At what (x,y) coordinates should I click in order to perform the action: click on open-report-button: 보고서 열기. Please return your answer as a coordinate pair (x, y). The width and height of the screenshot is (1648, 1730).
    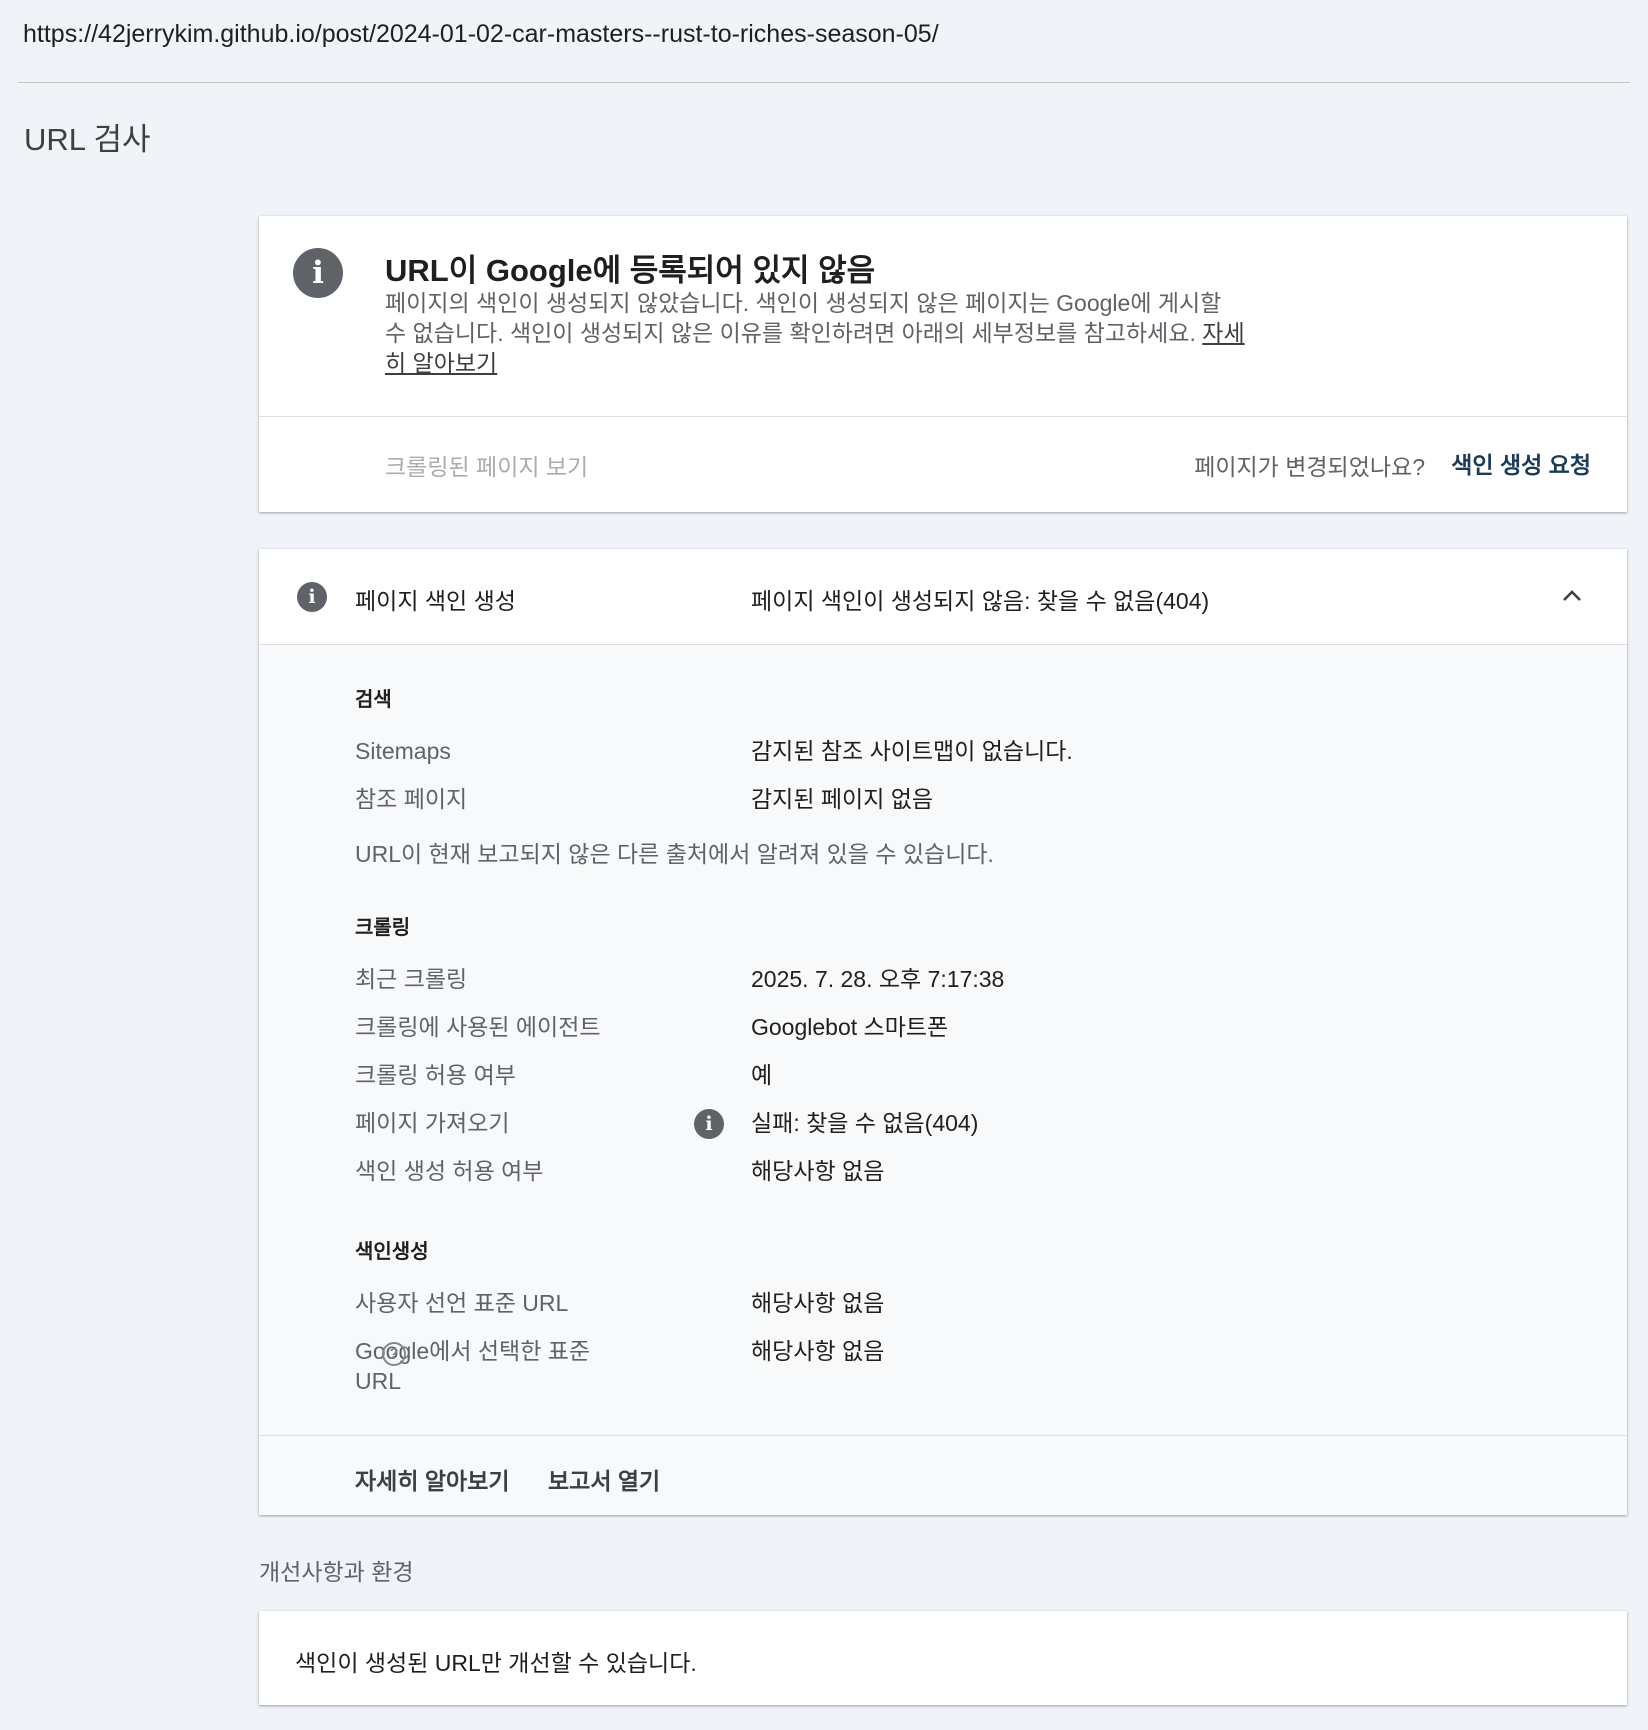
    Looking at the image, I should click on (604, 1479).